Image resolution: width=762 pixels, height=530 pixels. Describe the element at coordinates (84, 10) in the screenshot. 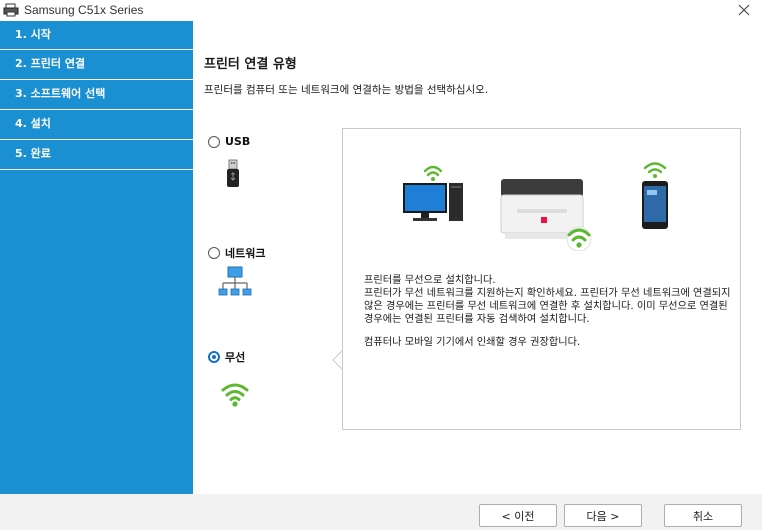

I see `window-title: Samsung C51x Series` at that location.